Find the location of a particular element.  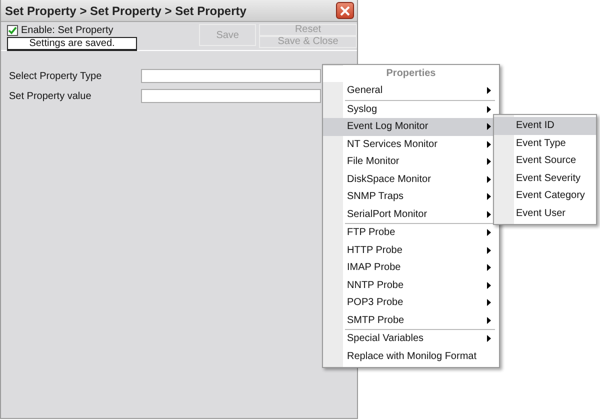

check-icon is located at coordinates (12, 30).